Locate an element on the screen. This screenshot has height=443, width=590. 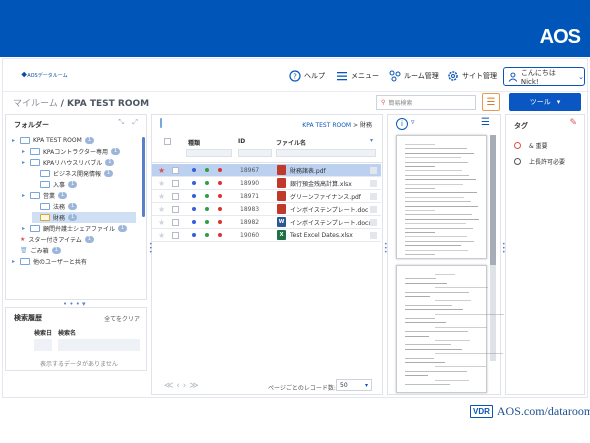
preview-scrollbar is located at coordinates (493, 248).